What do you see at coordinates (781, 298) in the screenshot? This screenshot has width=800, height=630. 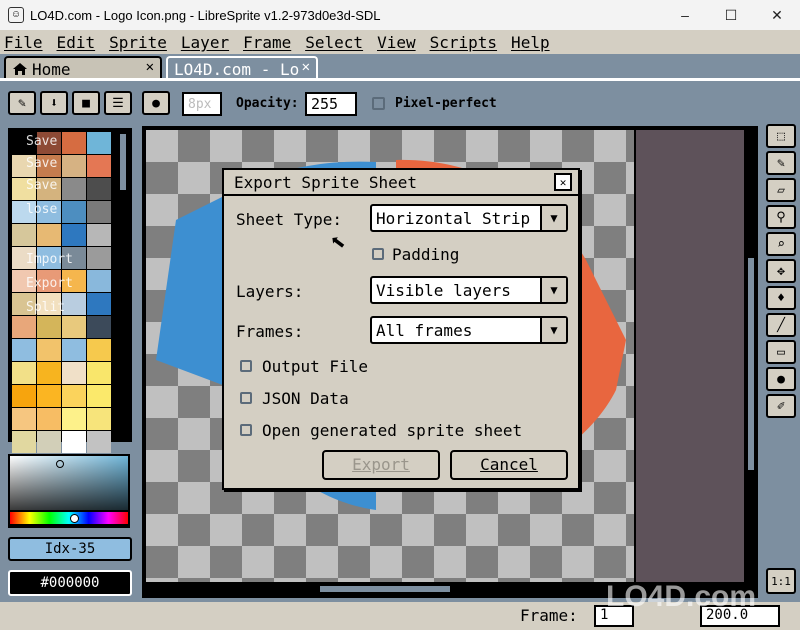 I see `fill-bucket-icon: ♦` at bounding box center [781, 298].